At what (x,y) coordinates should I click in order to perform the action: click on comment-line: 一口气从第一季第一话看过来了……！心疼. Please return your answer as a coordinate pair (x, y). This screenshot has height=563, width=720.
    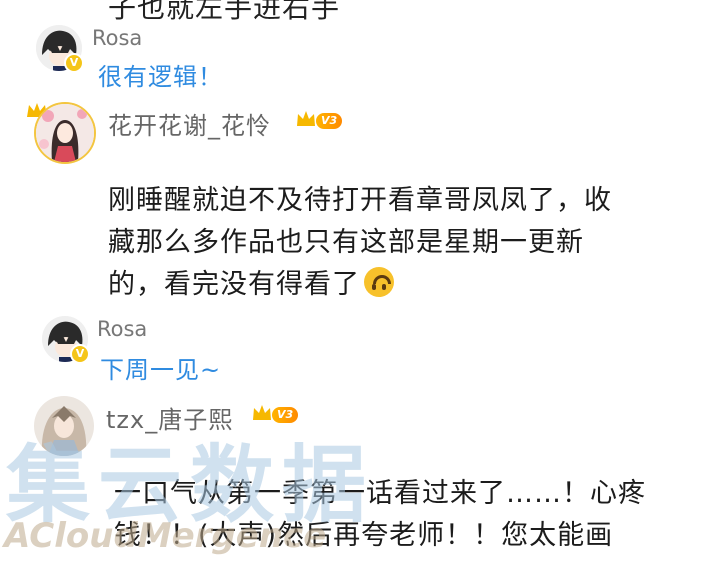
    Looking at the image, I should click on (380, 493).